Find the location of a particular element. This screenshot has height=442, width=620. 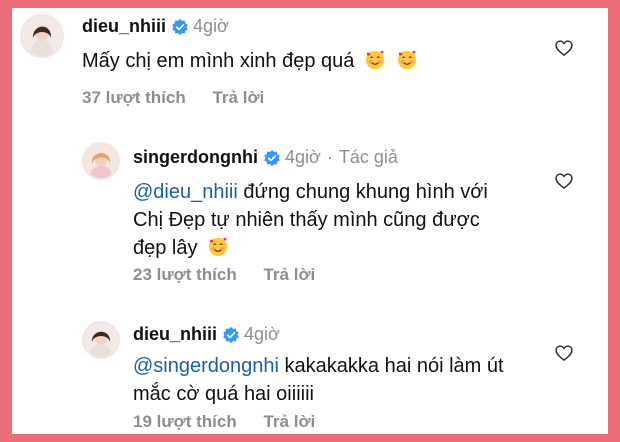

mention-link: @dieu_nhiii is located at coordinates (185, 192).